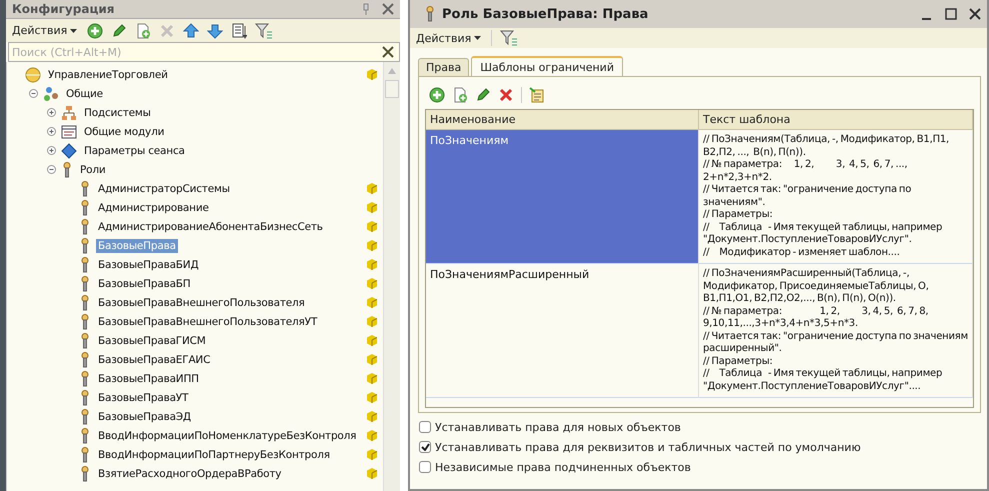 The width and height of the screenshot is (989, 491). I want to click on tree-item: БазовыеПраваВнешнегоПользователяУТ, so click(208, 321).